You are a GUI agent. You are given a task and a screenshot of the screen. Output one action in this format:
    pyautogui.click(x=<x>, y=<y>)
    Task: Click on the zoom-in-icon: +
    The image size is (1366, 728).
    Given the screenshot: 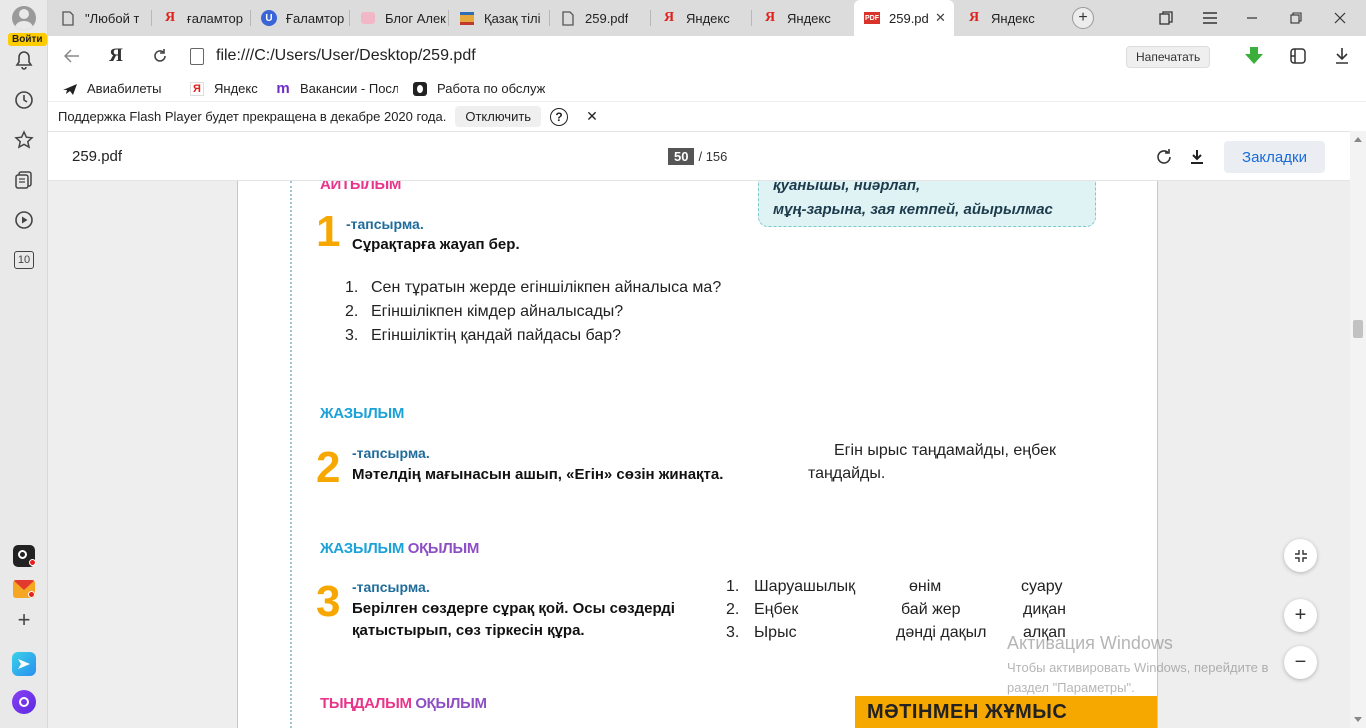 What is the action you would take?
    pyautogui.click(x=1300, y=615)
    